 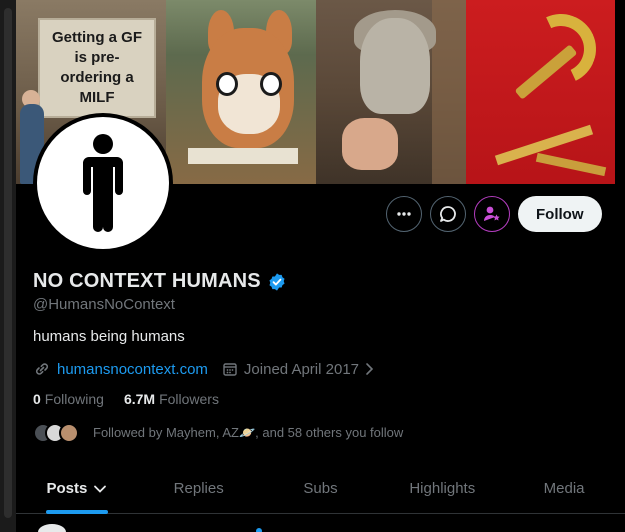 What do you see at coordinates (37, 399) in the screenshot?
I see `following-count: 0` at bounding box center [37, 399].